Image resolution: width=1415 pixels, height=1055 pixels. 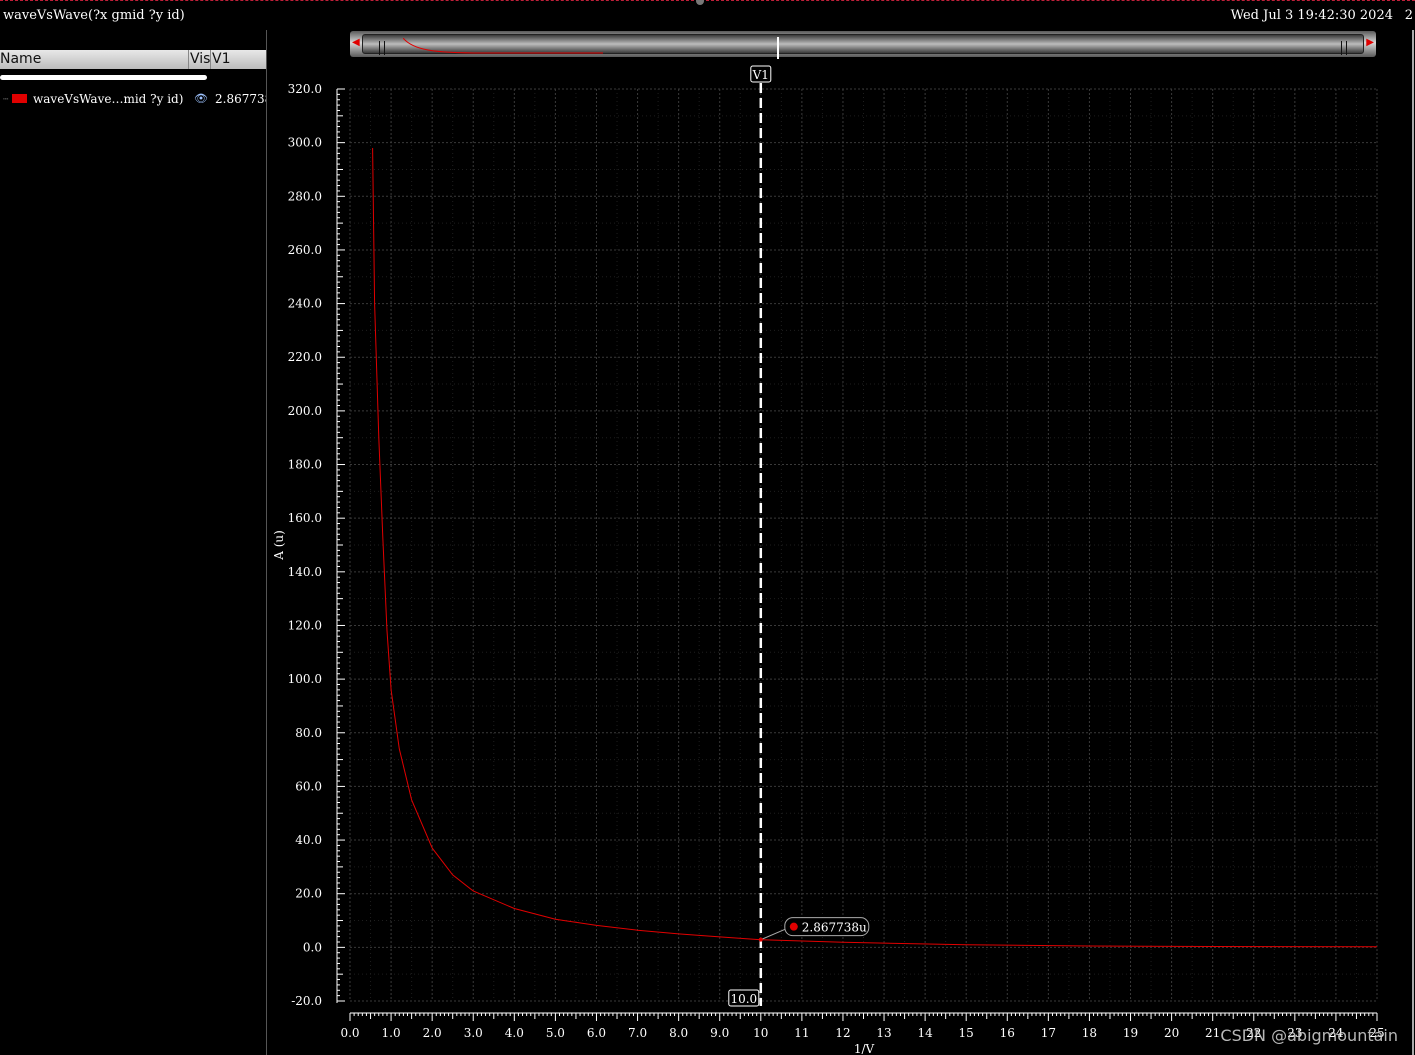 What do you see at coordinates (1048, 1033) in the screenshot?
I see `x-tick-label: 17` at bounding box center [1048, 1033].